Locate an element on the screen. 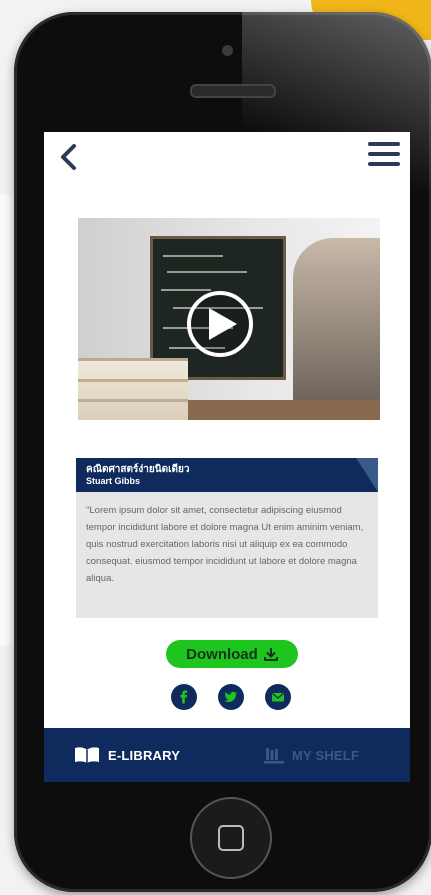 The image size is (431, 895). email-icon is located at coordinates (278, 697).